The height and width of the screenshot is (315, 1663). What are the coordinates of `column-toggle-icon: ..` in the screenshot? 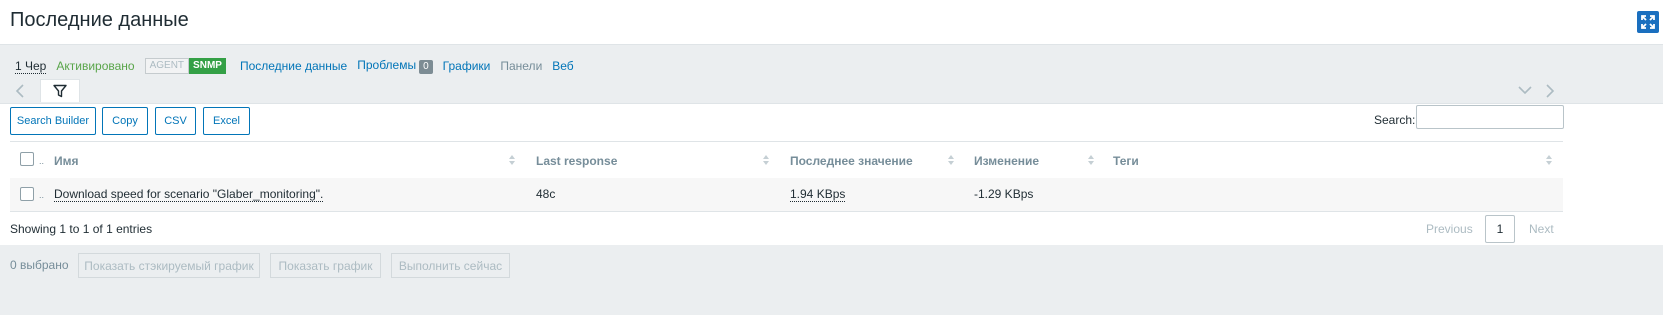 It's located at (41, 161).